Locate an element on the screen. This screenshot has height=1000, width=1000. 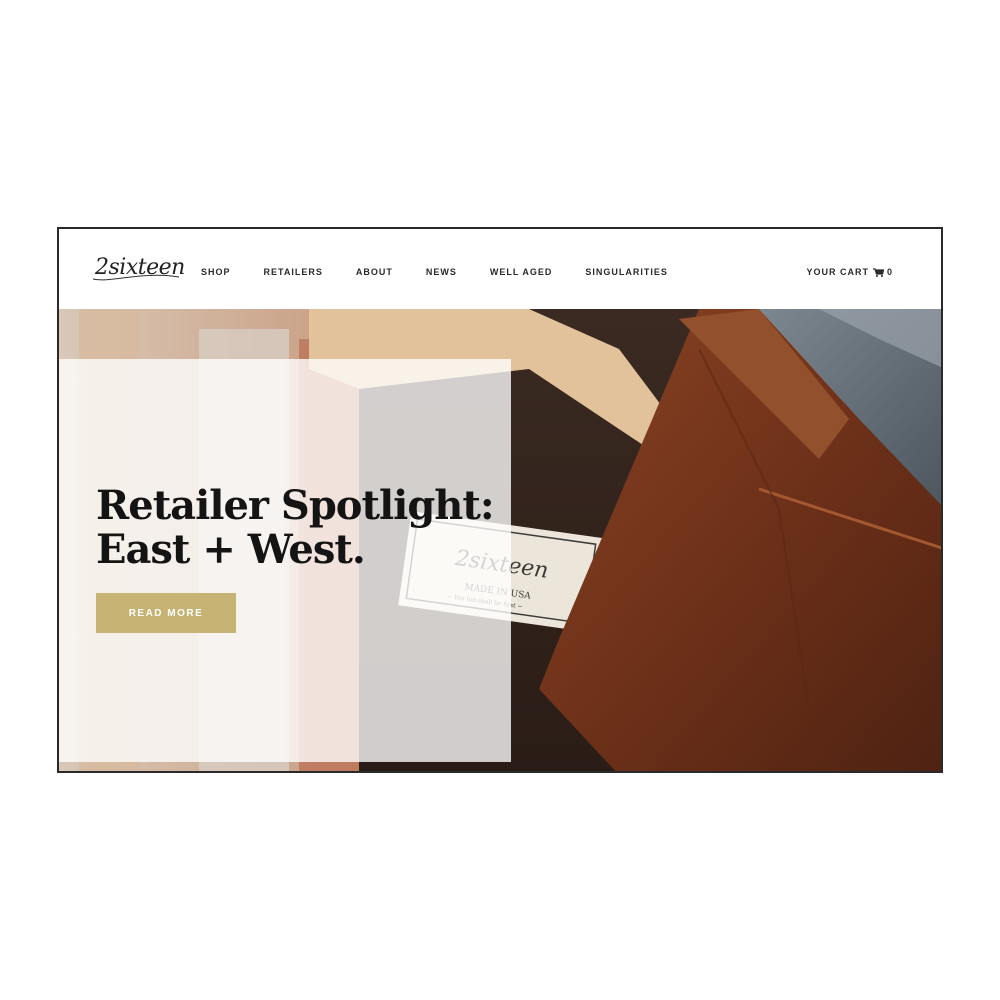
nav-item-retailers: RETAILERS is located at coordinates (293, 272).